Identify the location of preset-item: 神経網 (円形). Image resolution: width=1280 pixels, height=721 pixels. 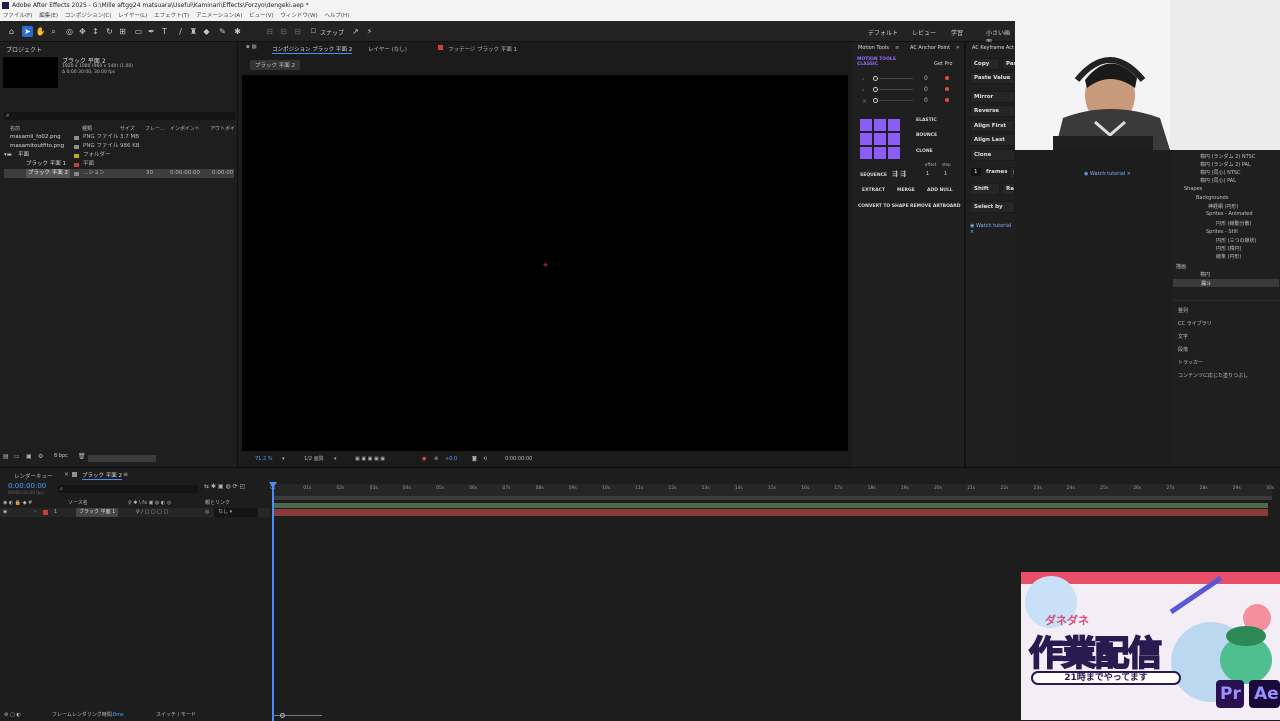
(1223, 206).